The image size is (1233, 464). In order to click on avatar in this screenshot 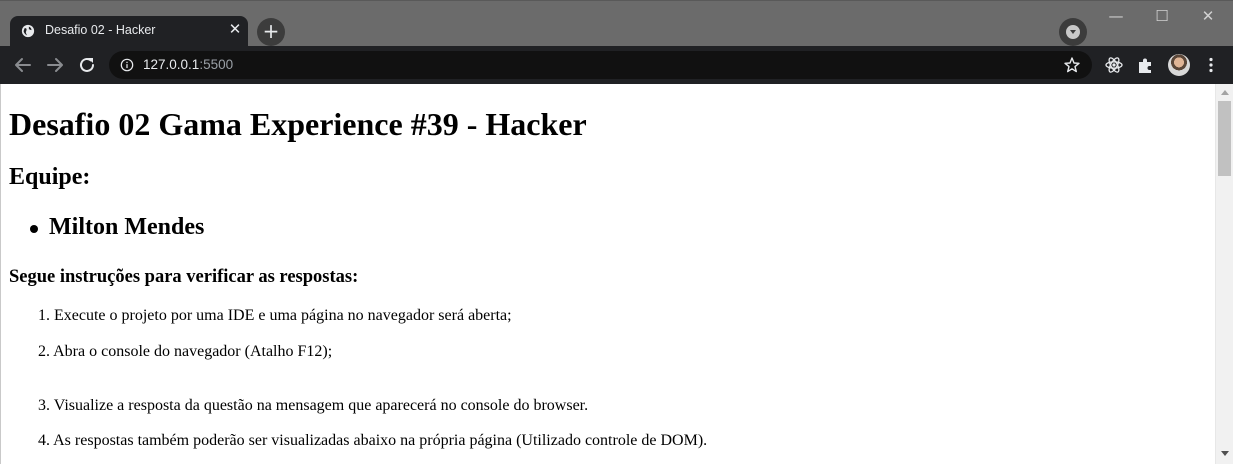, I will do `click(1179, 65)`.